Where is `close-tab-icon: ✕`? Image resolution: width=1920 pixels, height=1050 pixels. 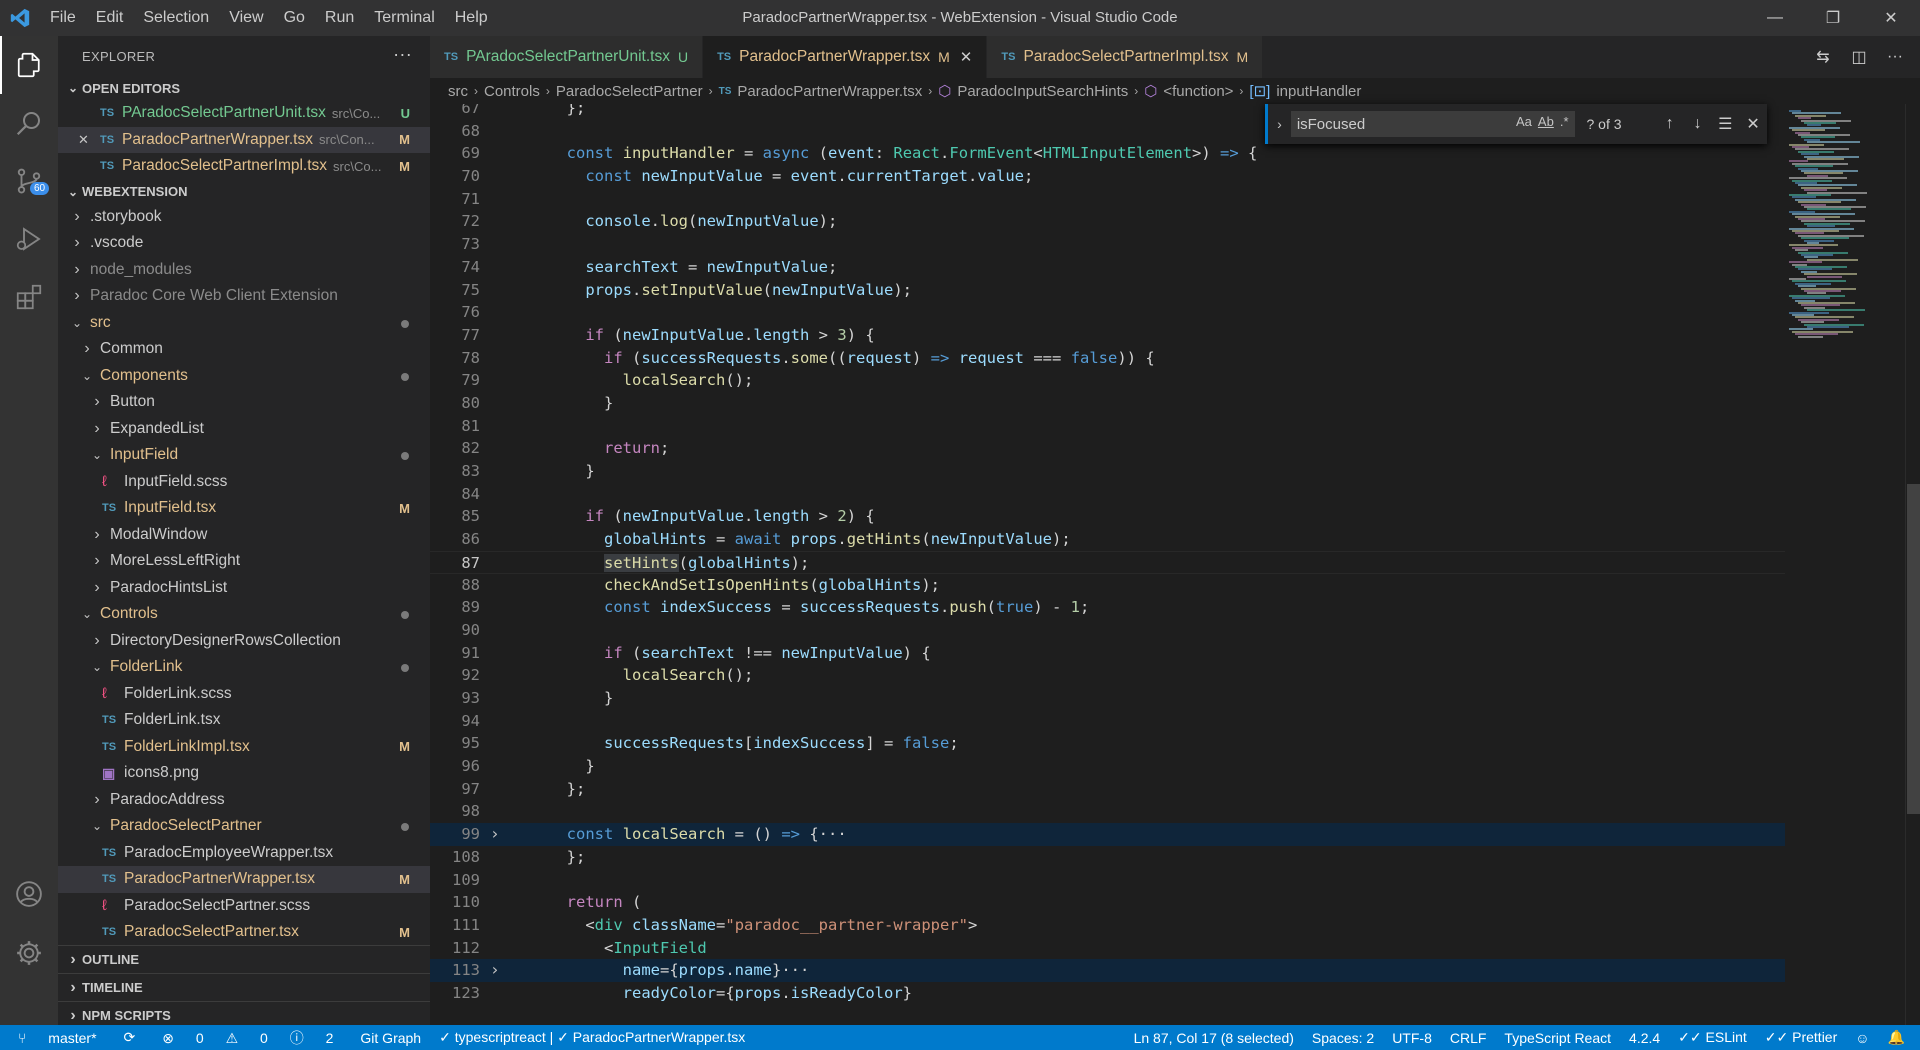
close-tab-icon: ✕ is located at coordinates (966, 57).